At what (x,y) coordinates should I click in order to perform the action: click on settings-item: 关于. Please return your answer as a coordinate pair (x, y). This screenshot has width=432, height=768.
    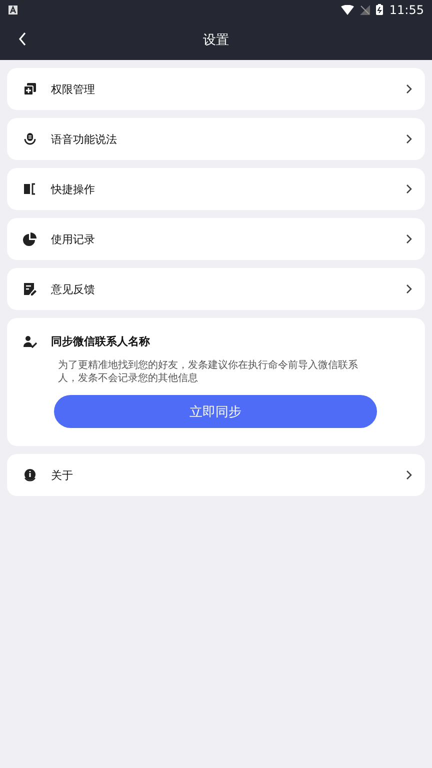
    Looking at the image, I should click on (216, 475).